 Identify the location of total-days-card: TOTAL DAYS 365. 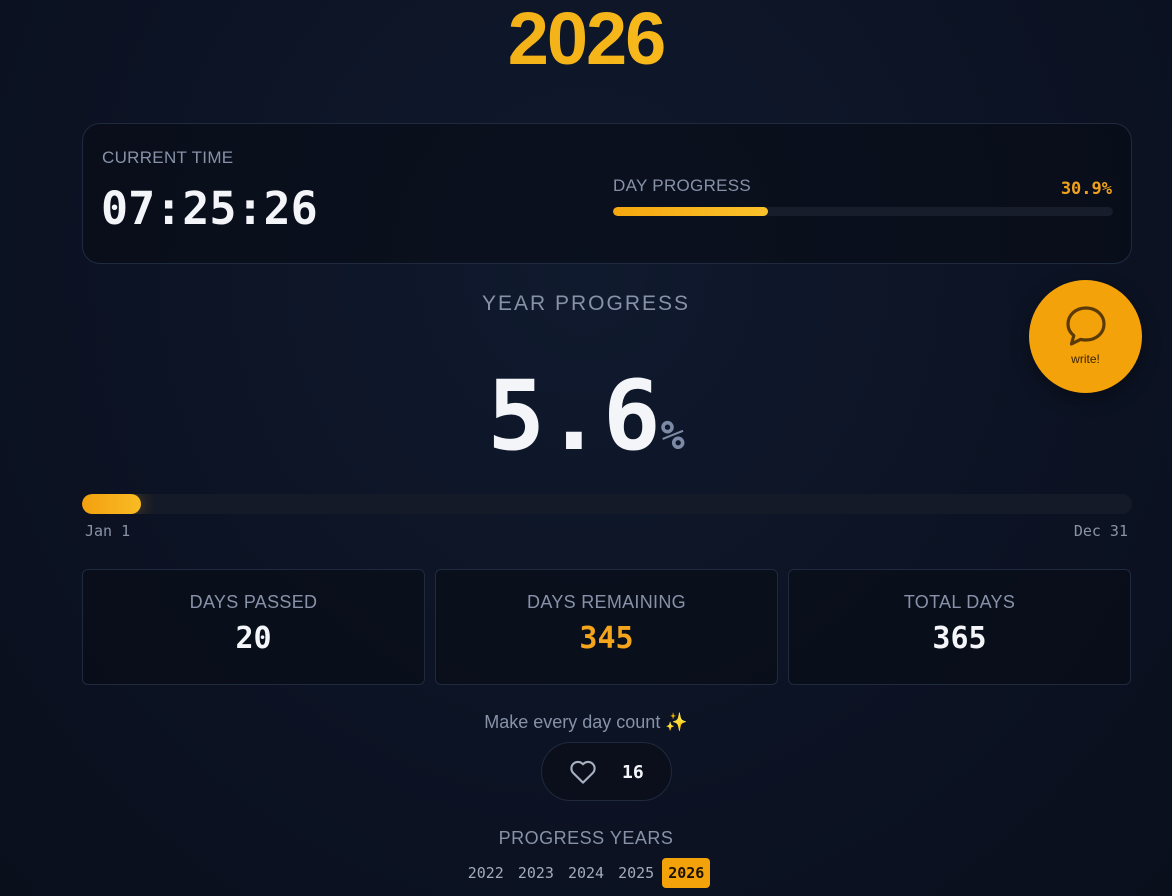
(959, 627).